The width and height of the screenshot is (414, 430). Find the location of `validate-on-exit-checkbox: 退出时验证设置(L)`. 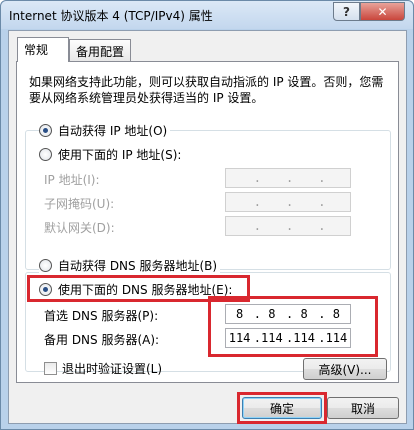

validate-on-exit-checkbox: 退出时验证设置(L) is located at coordinates (103, 368).